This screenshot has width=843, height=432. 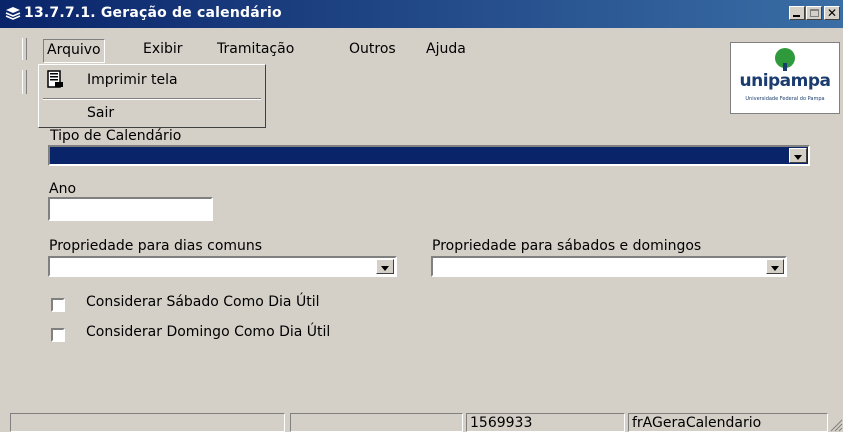 I want to click on tipo-calendario-select, so click(x=429, y=155).